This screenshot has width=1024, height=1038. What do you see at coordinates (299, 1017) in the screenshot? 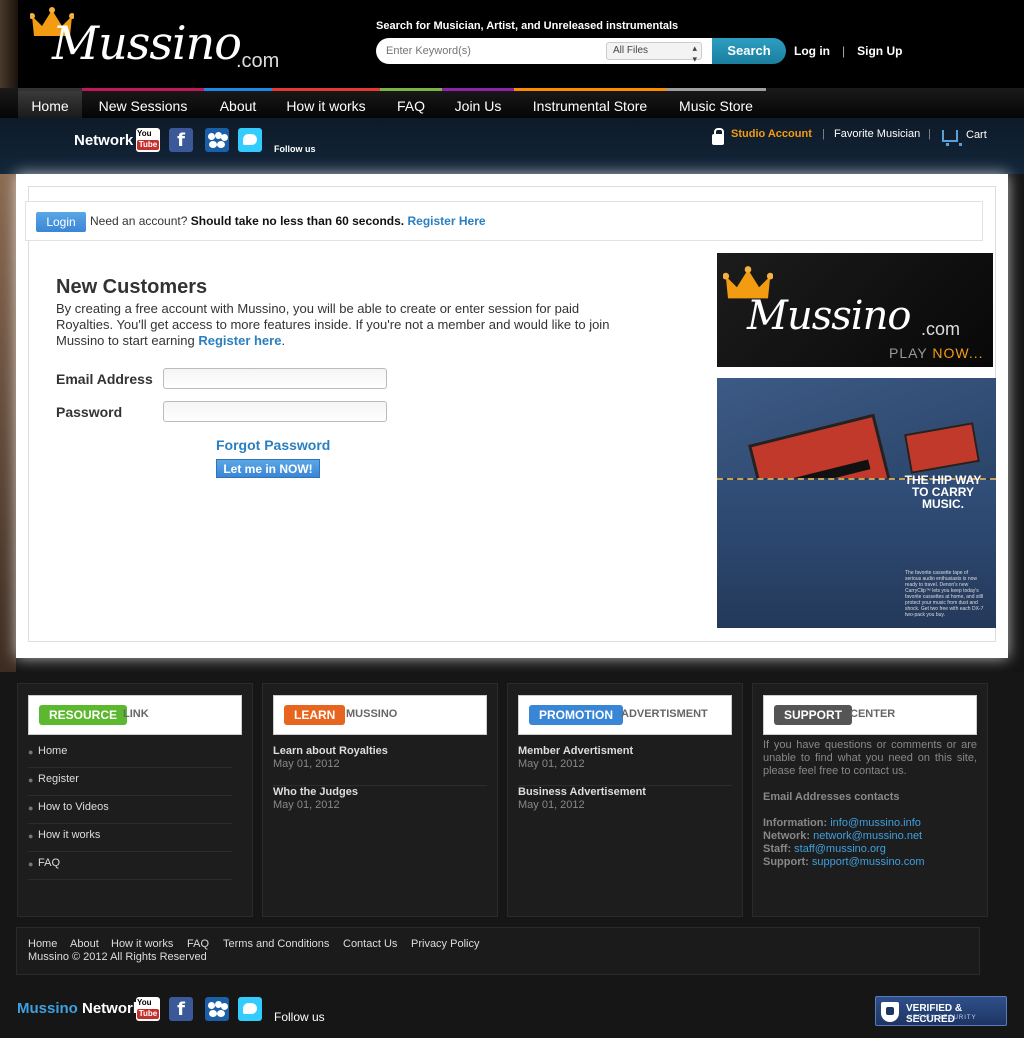
I see `follow-us-label: Follow us` at bounding box center [299, 1017].